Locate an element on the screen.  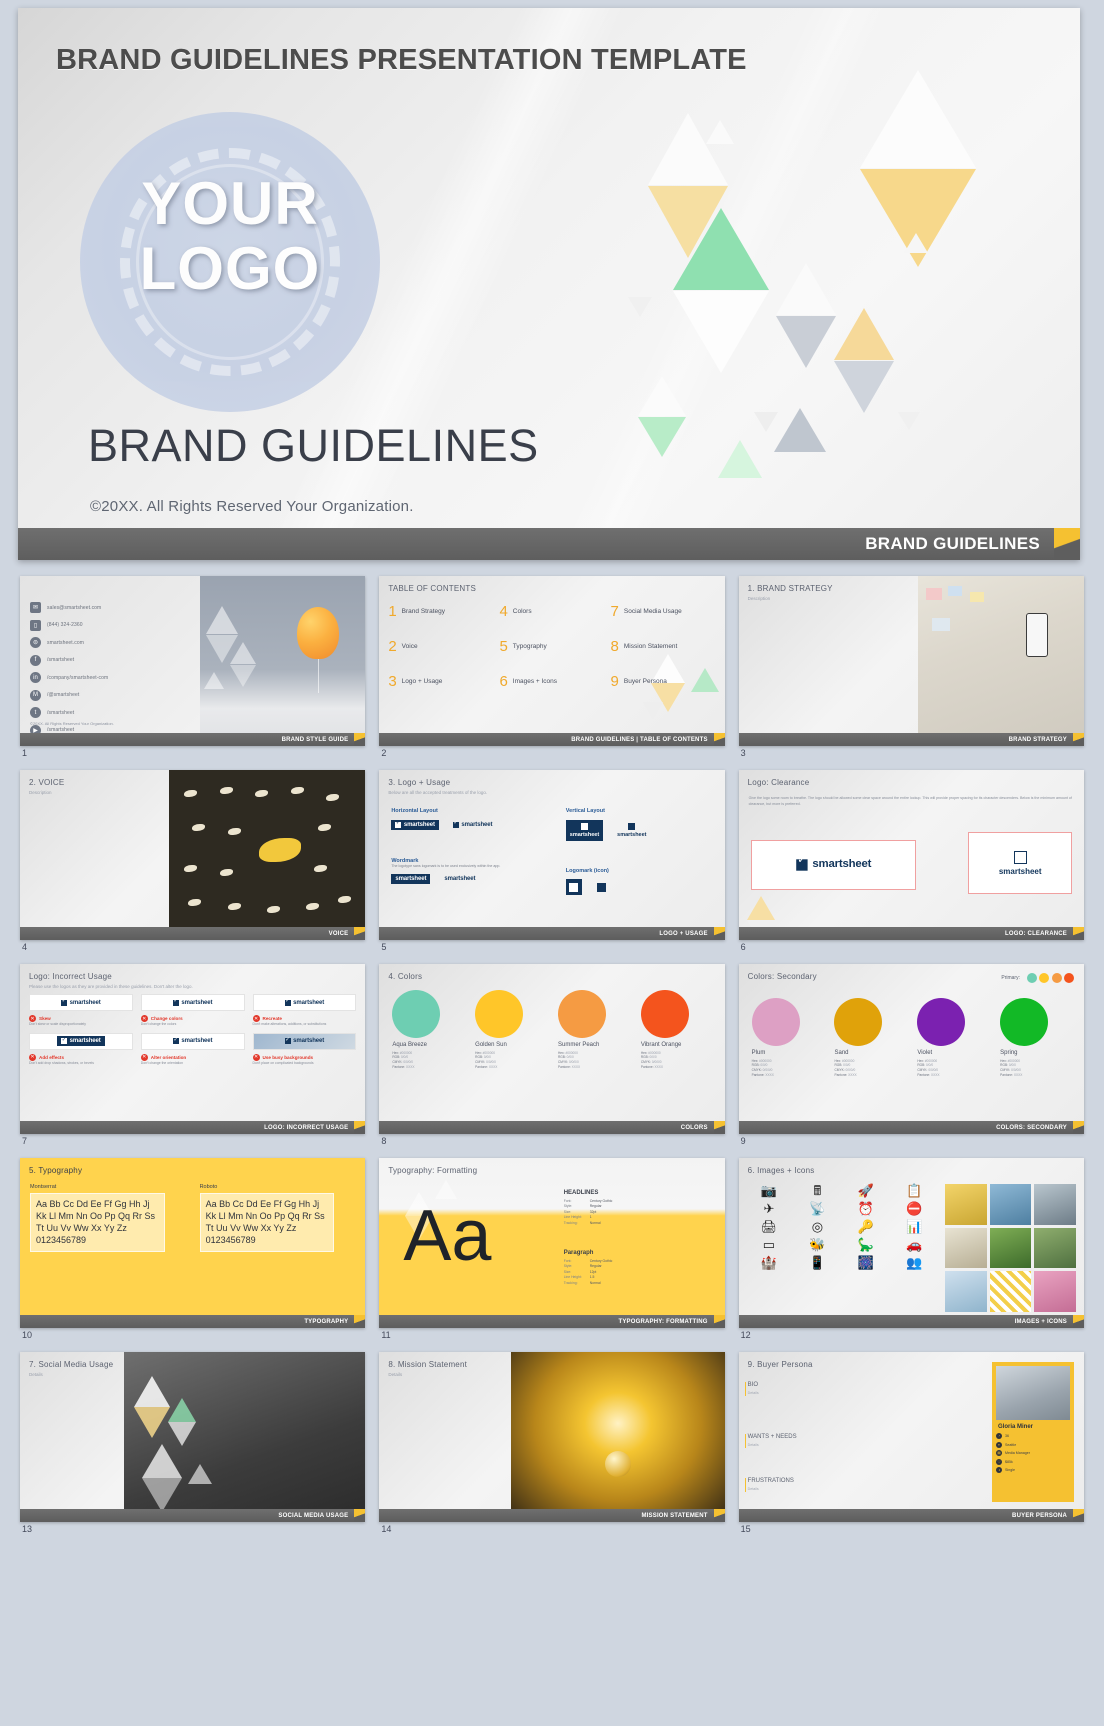
rule-desc: Don't place on complicated backgrounds is located at coordinates (283, 1062).